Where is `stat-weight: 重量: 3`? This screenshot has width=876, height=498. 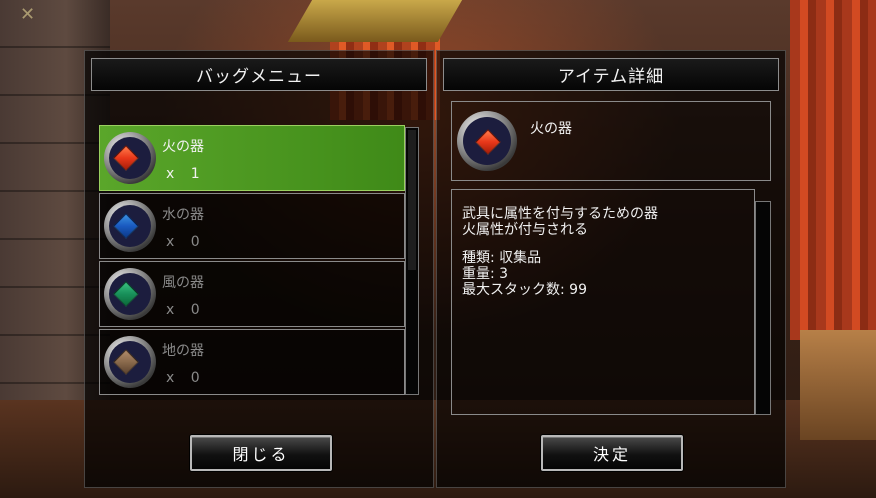 stat-weight: 重量: 3 is located at coordinates (485, 274).